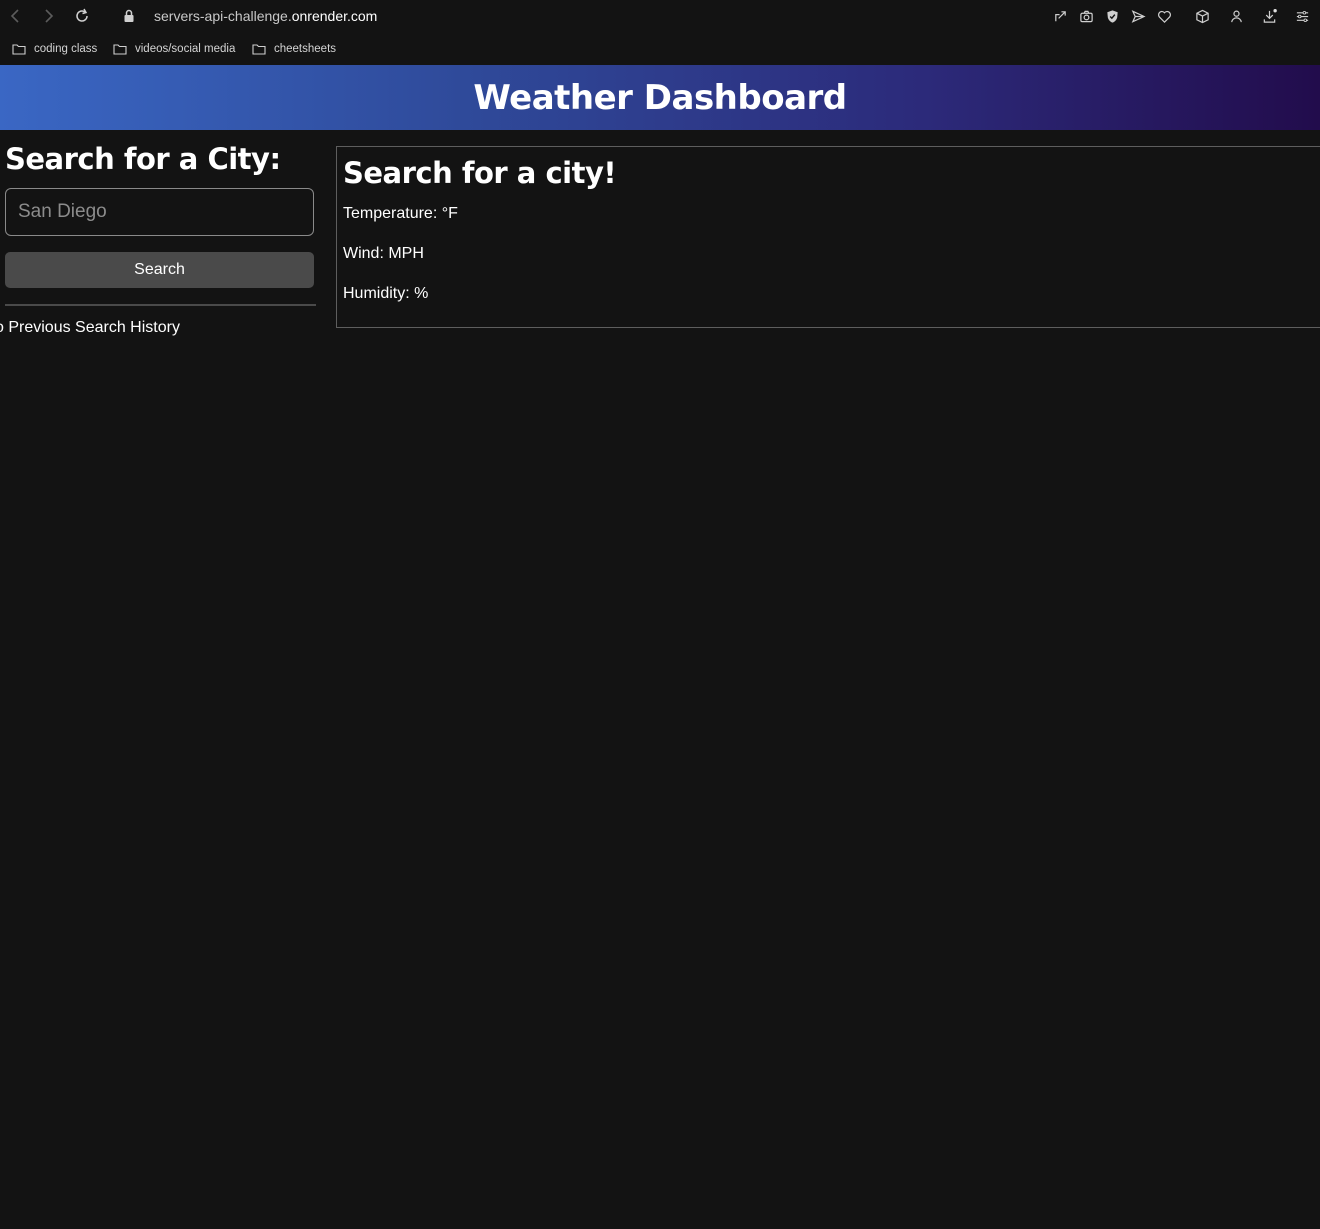 This screenshot has height=1229, width=1320. I want to click on settings-icon, so click(1302, 16).